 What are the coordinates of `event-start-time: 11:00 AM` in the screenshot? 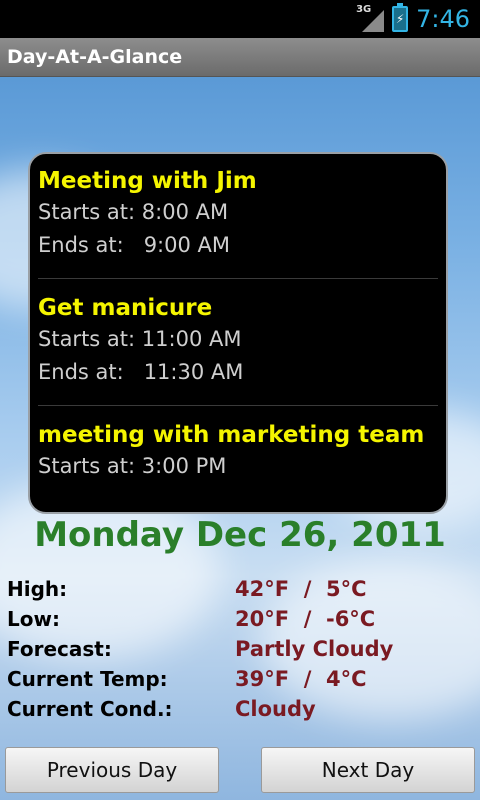 It's located at (191, 339).